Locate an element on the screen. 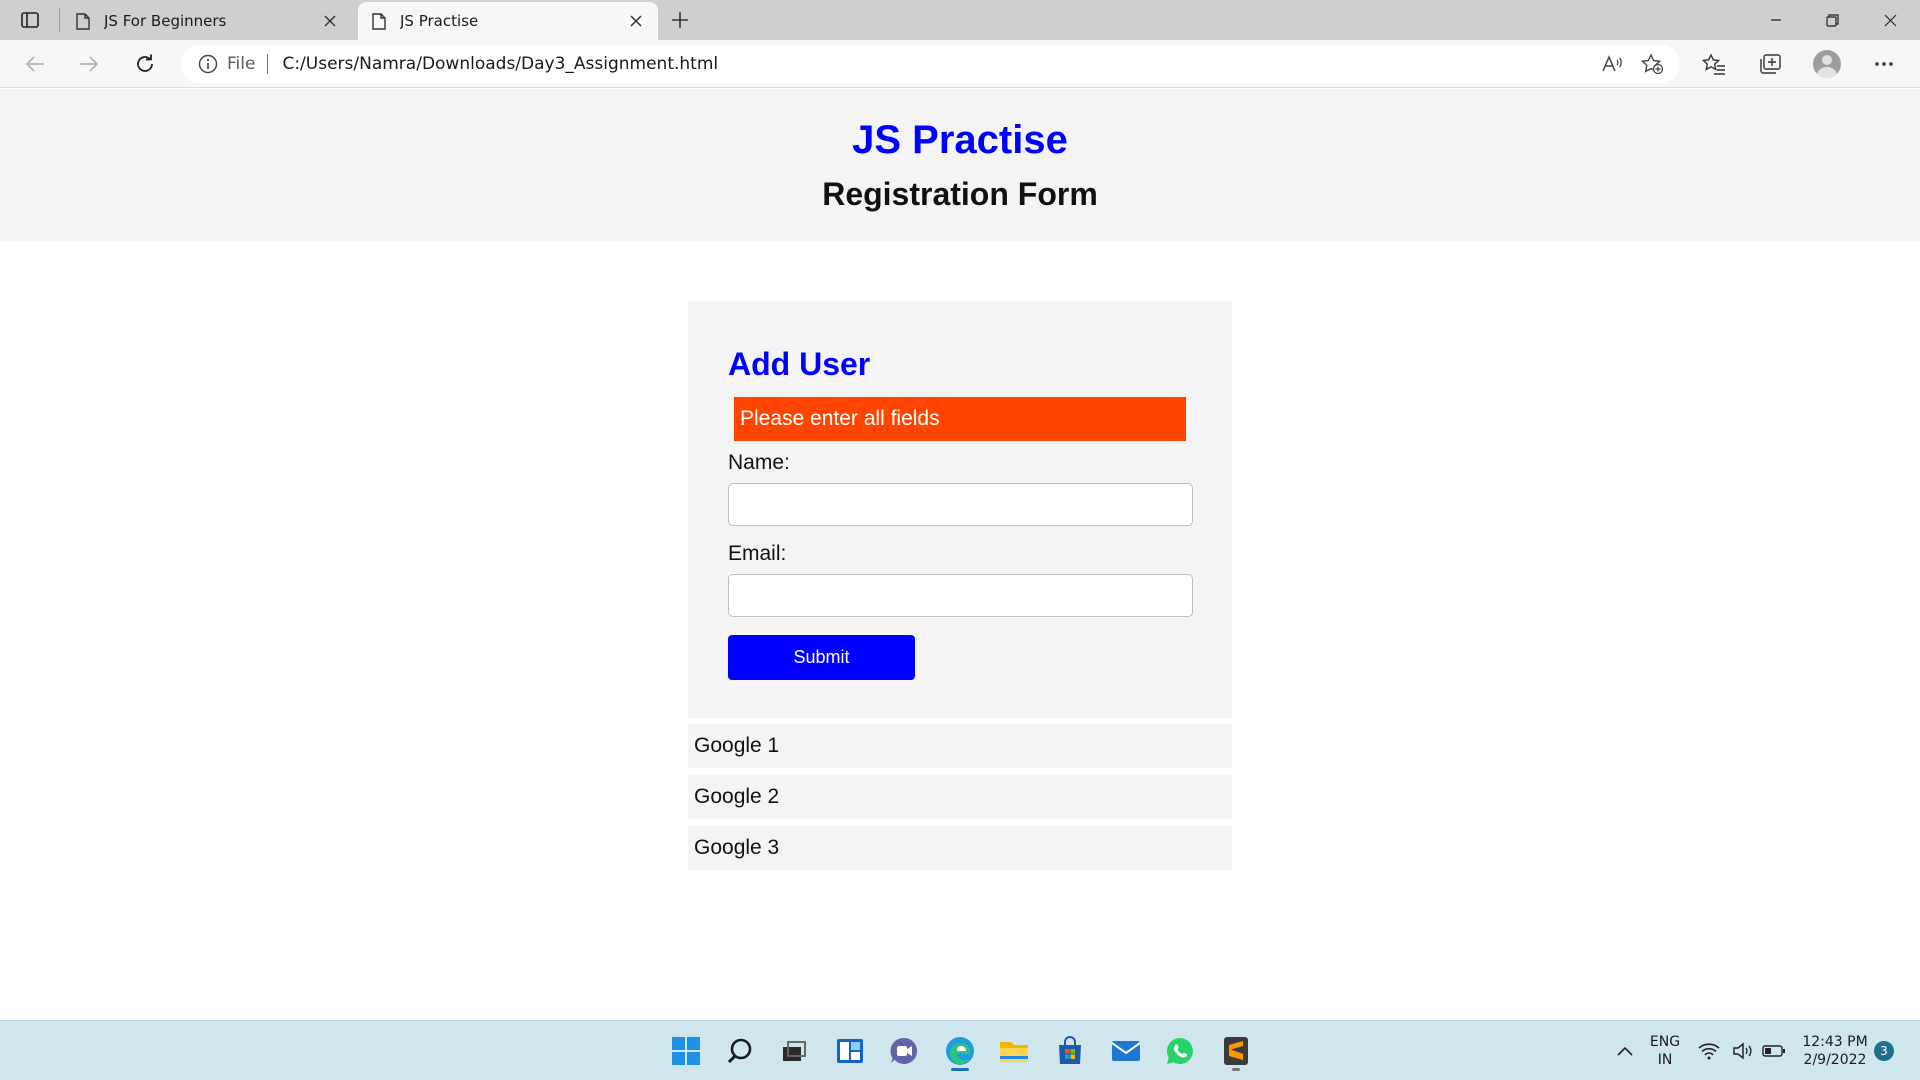 The image size is (1920, 1080). wifi-button is located at coordinates (1709, 1051).